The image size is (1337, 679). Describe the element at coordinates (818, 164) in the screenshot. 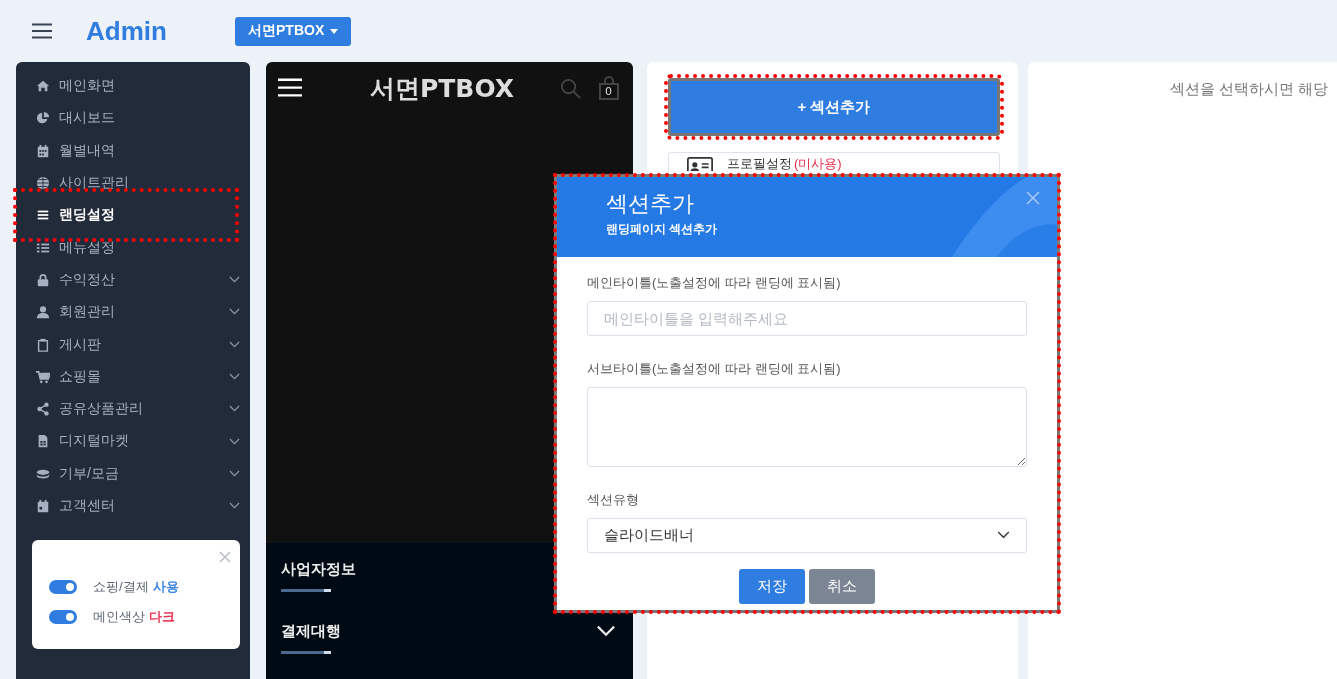

I see `status-text: (미사용)` at that location.